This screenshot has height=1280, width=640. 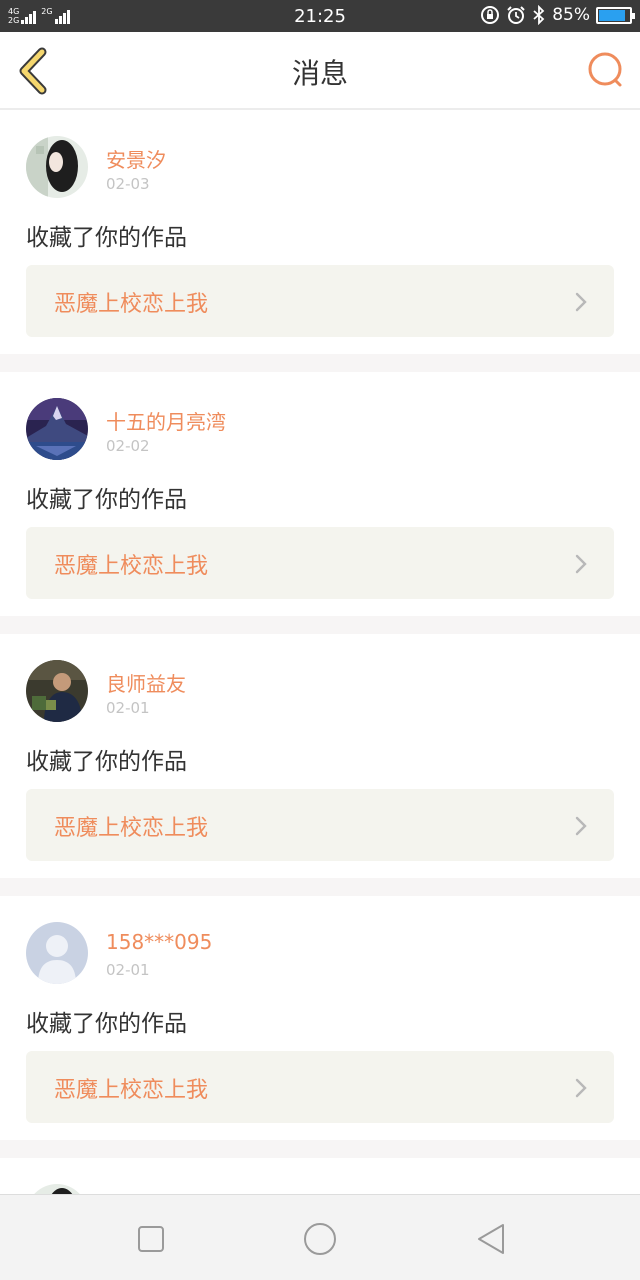 I want to click on message-date: 02-03, so click(x=128, y=184).